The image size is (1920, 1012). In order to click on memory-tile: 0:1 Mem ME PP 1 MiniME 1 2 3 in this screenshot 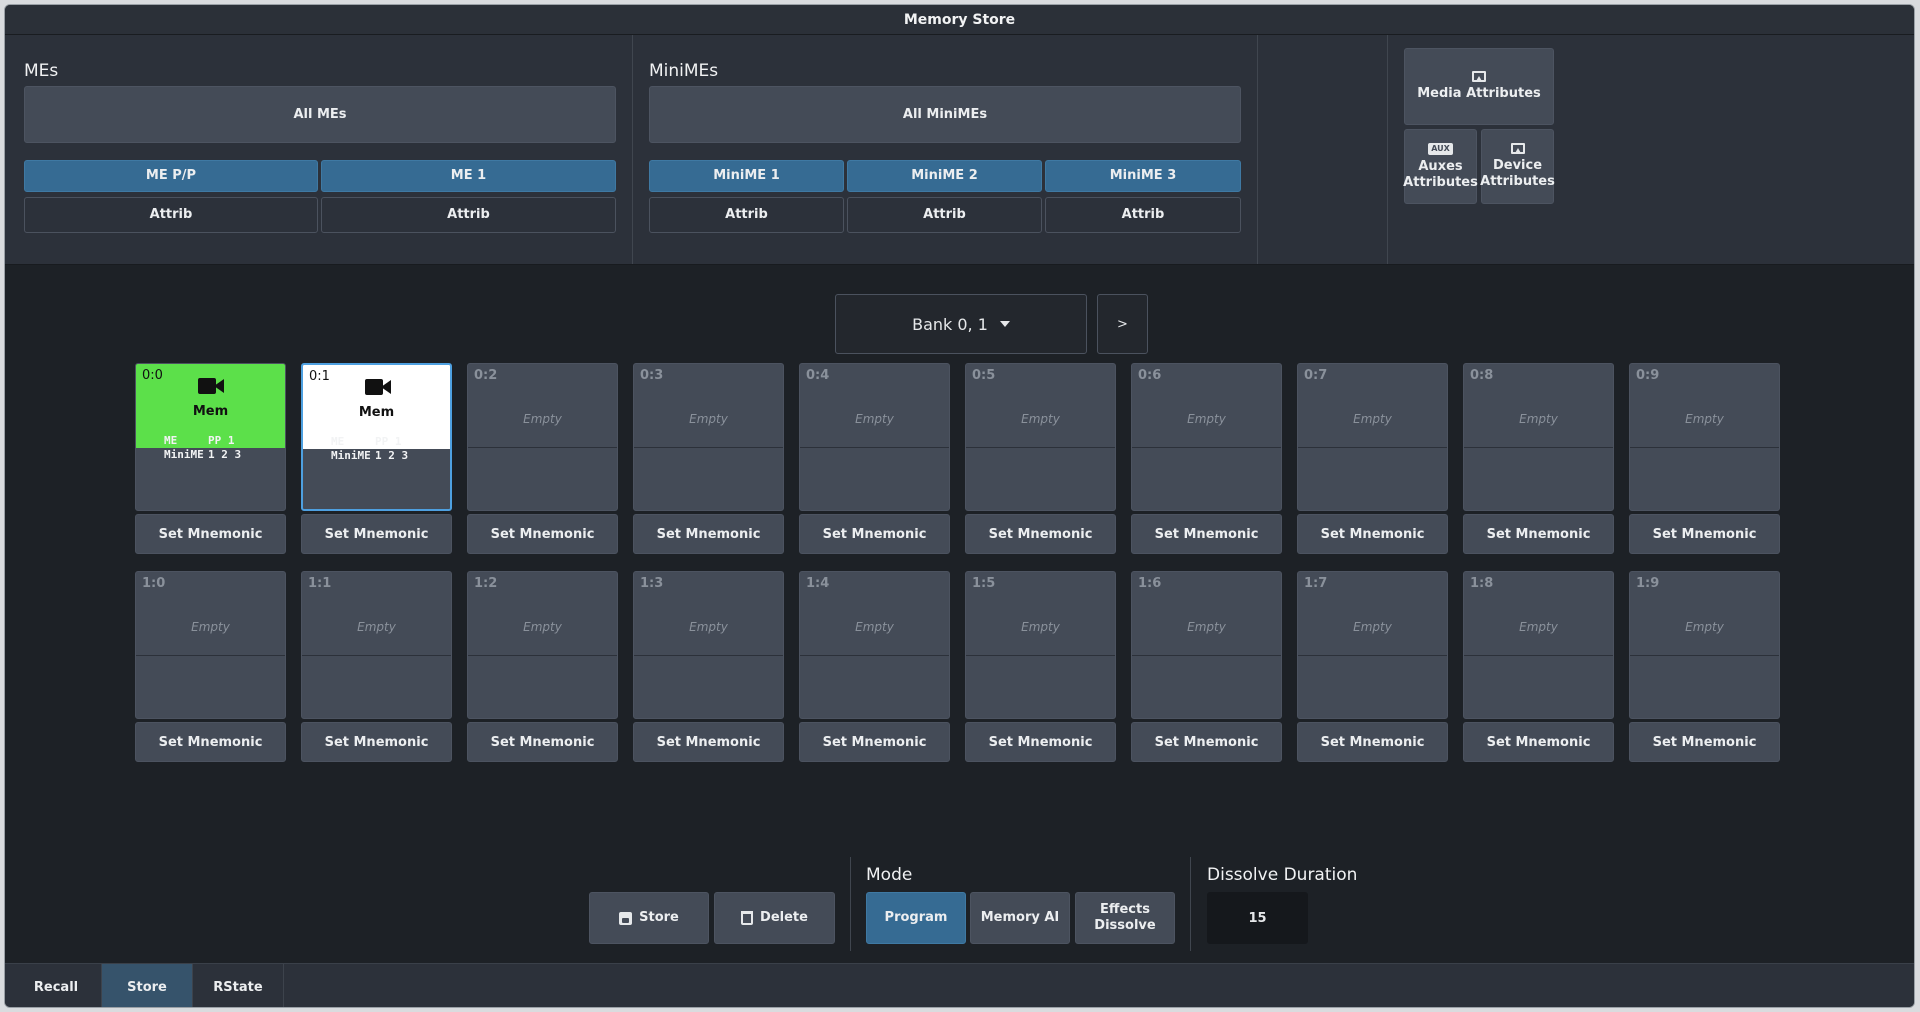, I will do `click(376, 437)`.